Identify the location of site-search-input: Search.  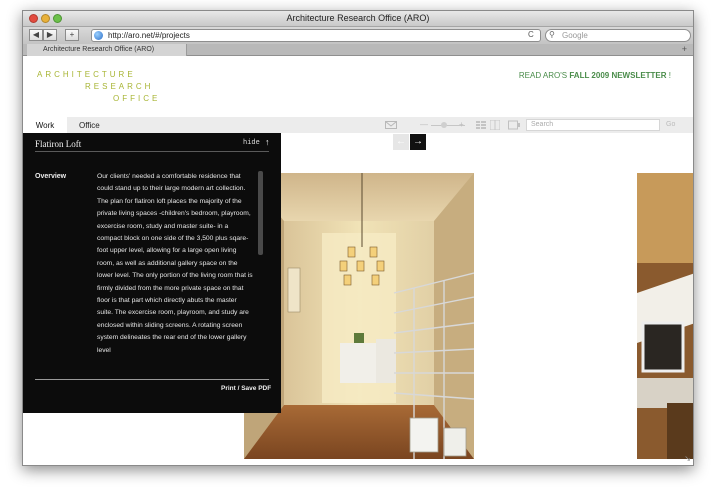
(593, 125).